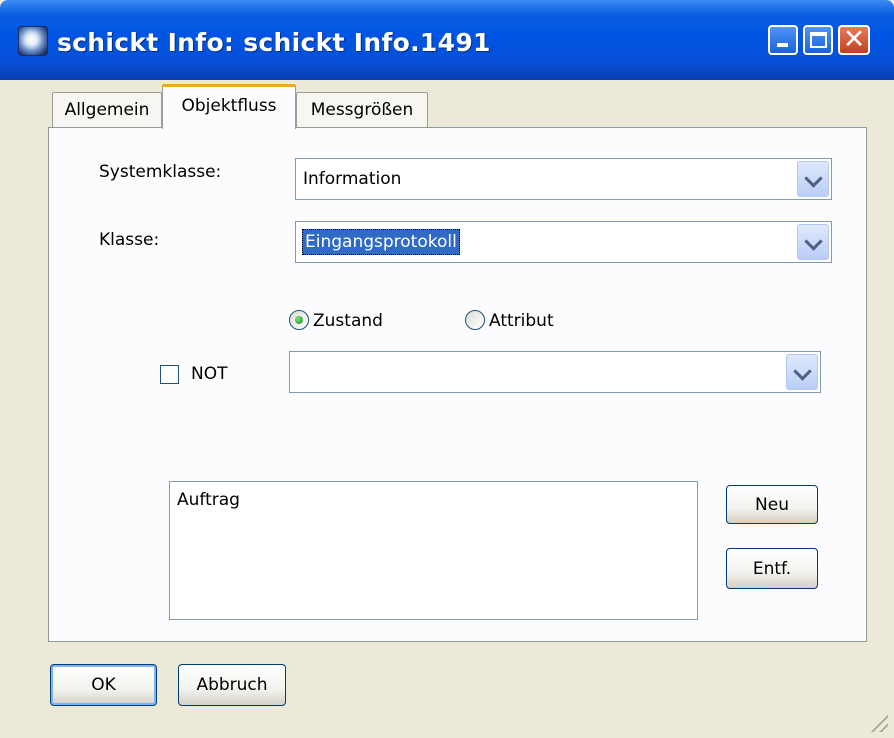 Image resolution: width=894 pixels, height=738 pixels. I want to click on close-icon: ✕, so click(854, 39).